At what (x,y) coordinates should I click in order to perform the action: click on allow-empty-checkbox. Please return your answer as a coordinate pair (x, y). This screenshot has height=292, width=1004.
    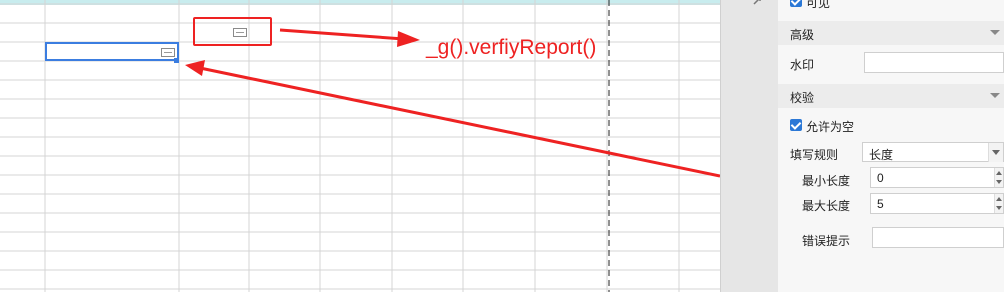
    Looking at the image, I should click on (796, 125).